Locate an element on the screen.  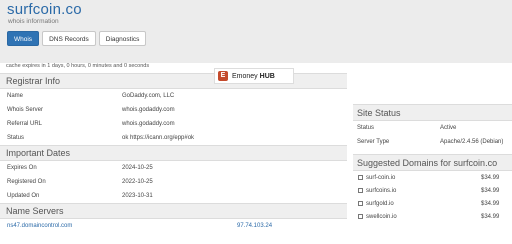
row-label: Expires On is located at coordinates (22, 168).